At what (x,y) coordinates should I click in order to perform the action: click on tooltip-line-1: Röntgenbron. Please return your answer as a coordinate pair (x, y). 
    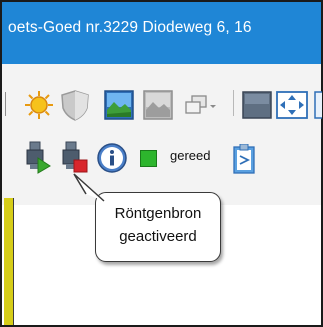
    Looking at the image, I should click on (158, 213).